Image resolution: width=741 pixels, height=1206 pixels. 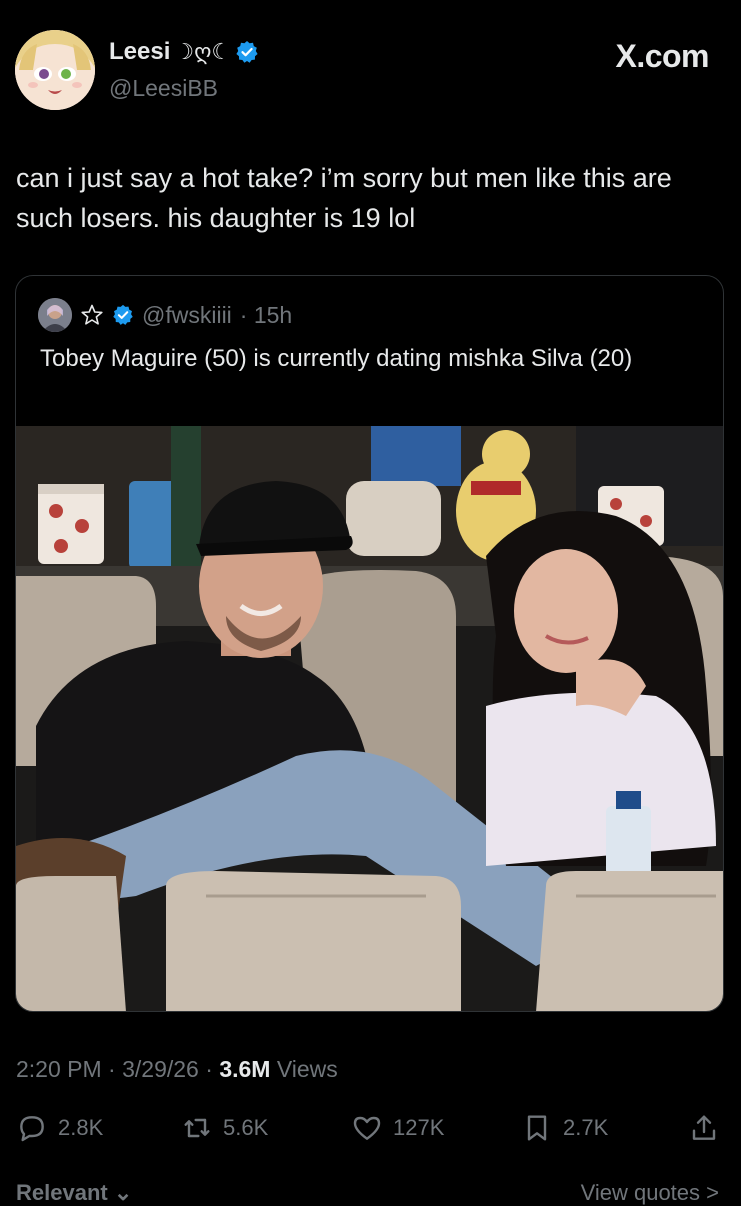 I want to click on action-bar: 2.8K 5.6K 127K 2.7K, so click(x=370, y=1132).